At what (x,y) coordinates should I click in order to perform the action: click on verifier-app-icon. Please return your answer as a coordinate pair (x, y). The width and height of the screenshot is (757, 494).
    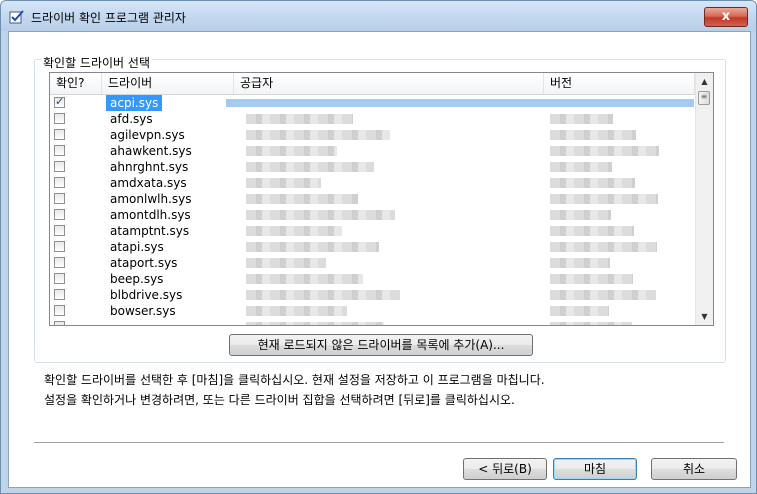
    Looking at the image, I should click on (16, 17).